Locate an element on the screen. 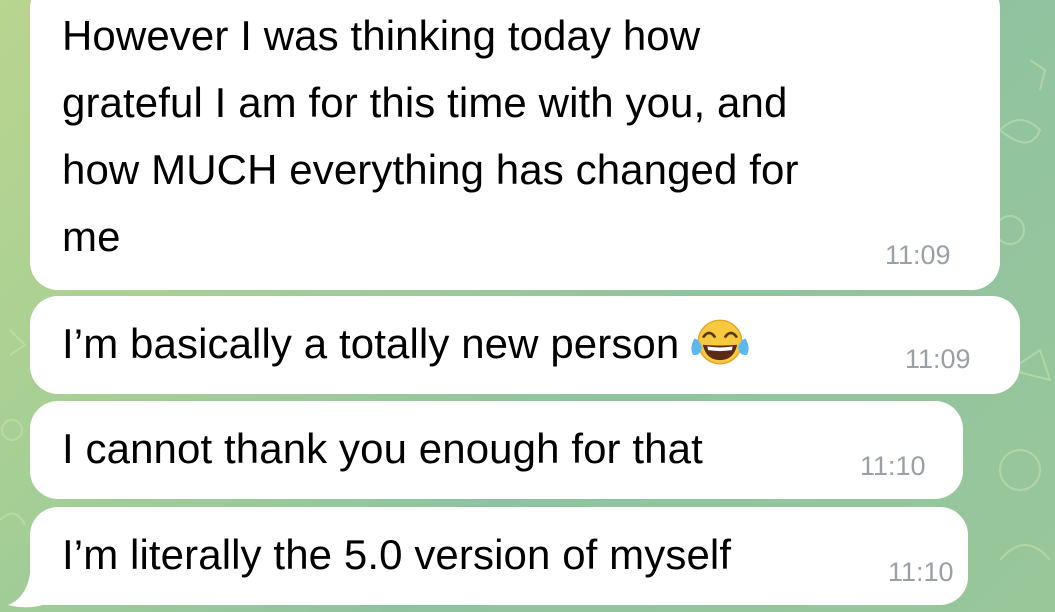 Image resolution: width=1055 pixels, height=612 pixels. message-text: I’m basically a totally new person is located at coordinates (405, 343).